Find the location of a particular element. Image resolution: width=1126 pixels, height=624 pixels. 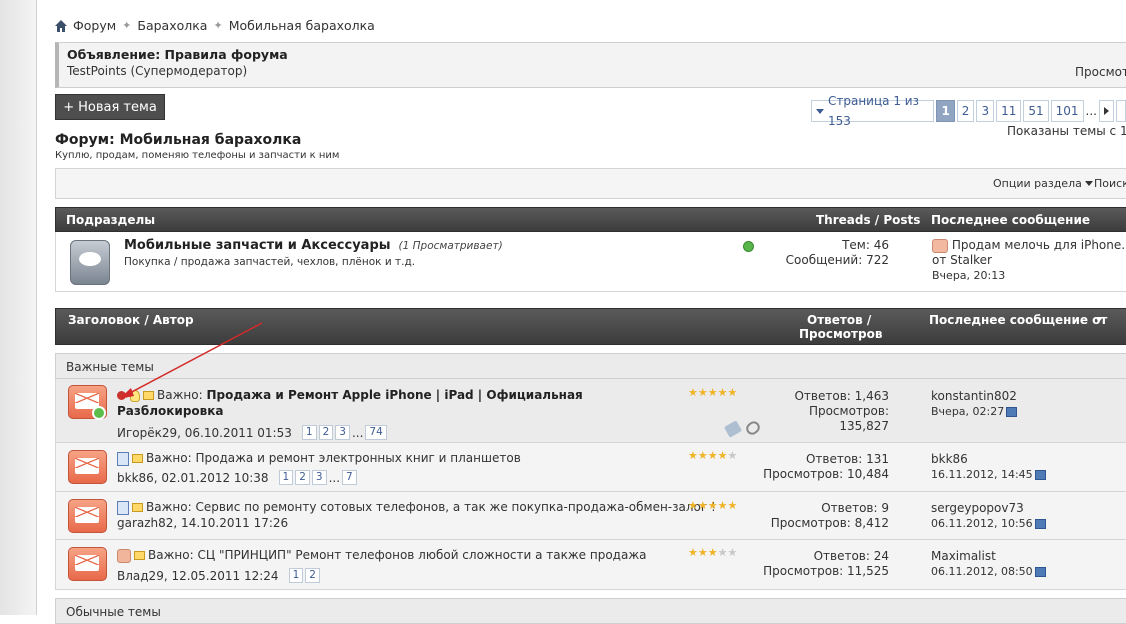

breadcrumb-mobile-market: Мобильная барахолка is located at coordinates (302, 25).